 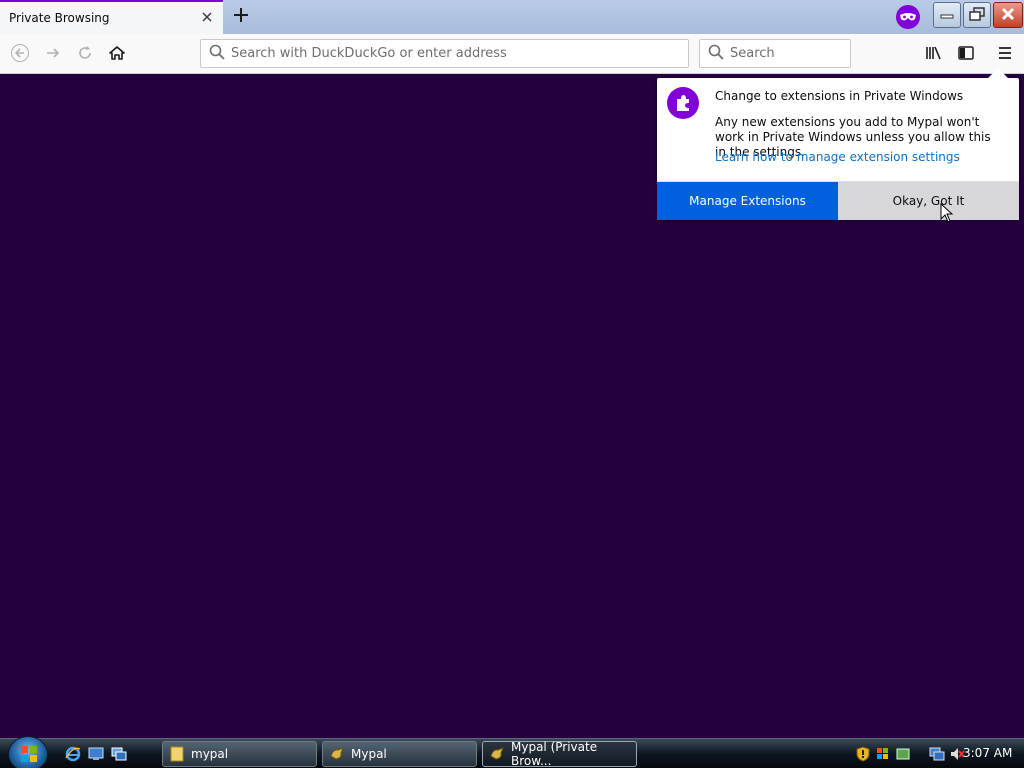 What do you see at coordinates (210, 754) in the screenshot?
I see `taskbar-item-label: mypal` at bounding box center [210, 754].